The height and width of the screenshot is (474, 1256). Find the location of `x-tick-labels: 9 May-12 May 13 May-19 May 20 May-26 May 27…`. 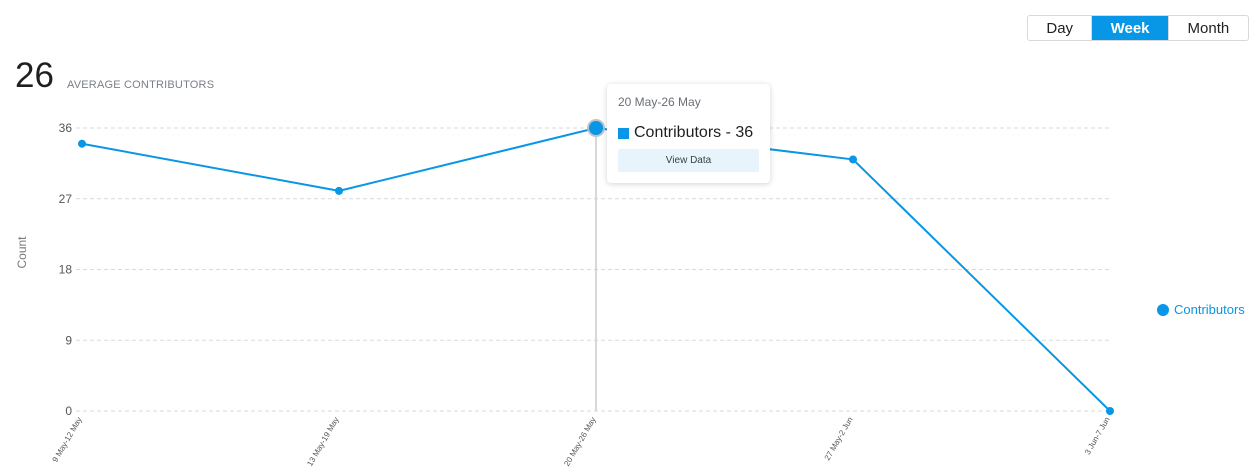

x-tick-labels: 9 May-12 May 13 May-19 May 20 May-26 May 27… is located at coordinates (581, 442).